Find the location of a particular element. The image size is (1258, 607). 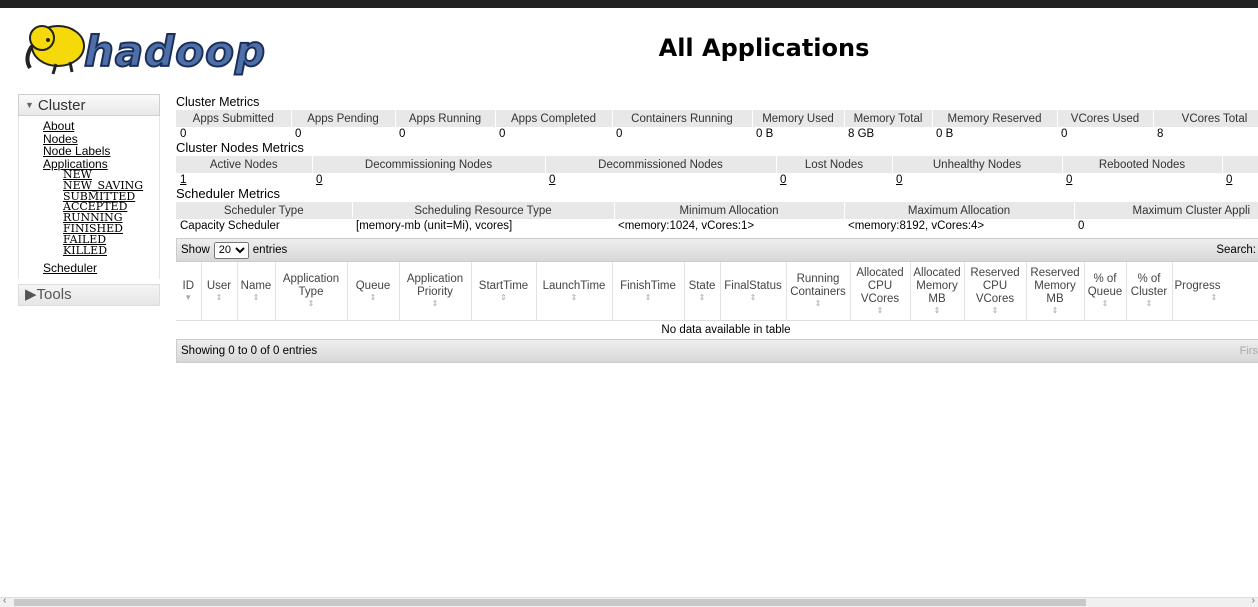

sidebar-item-killed: KILLED is located at coordinates (111, 251).